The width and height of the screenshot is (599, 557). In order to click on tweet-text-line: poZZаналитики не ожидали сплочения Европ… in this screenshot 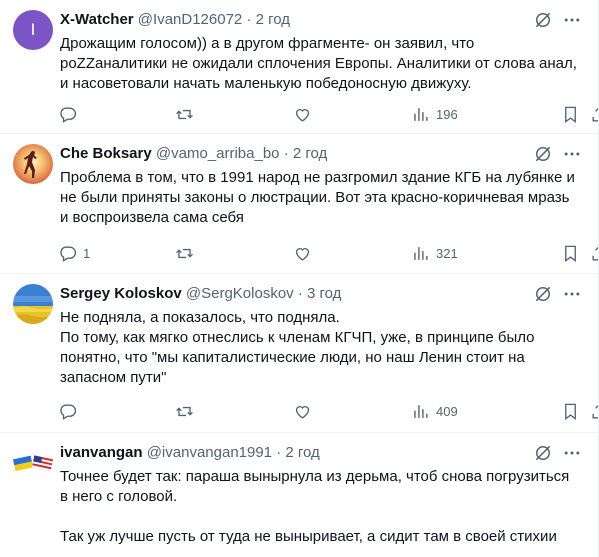, I will do `click(318, 63)`.